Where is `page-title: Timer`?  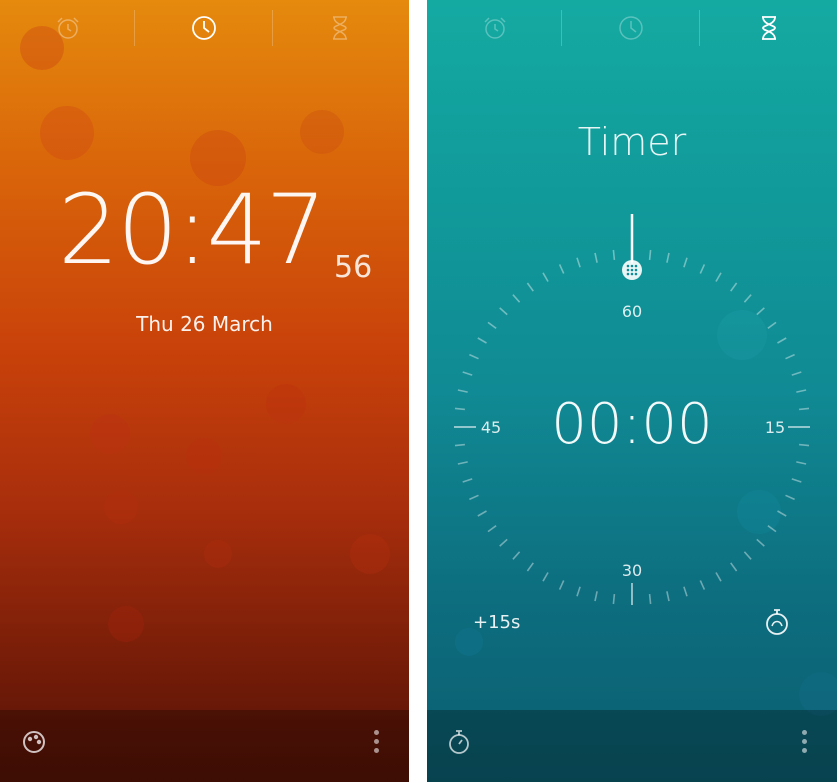 page-title: Timer is located at coordinates (632, 142).